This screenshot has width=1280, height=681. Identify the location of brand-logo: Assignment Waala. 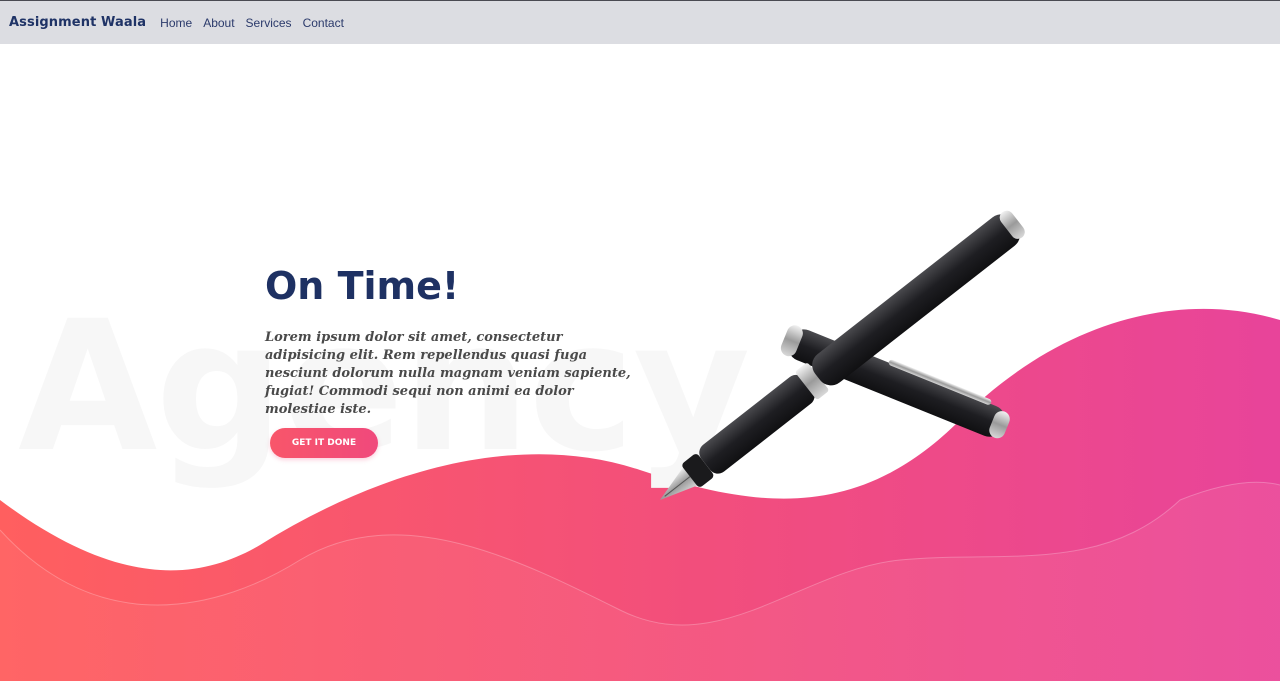
(77, 22).